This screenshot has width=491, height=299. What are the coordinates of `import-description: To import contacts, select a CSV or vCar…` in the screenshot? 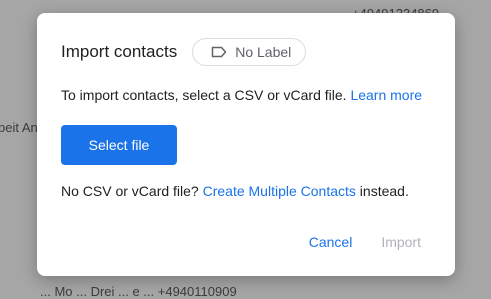 It's located at (241, 95).